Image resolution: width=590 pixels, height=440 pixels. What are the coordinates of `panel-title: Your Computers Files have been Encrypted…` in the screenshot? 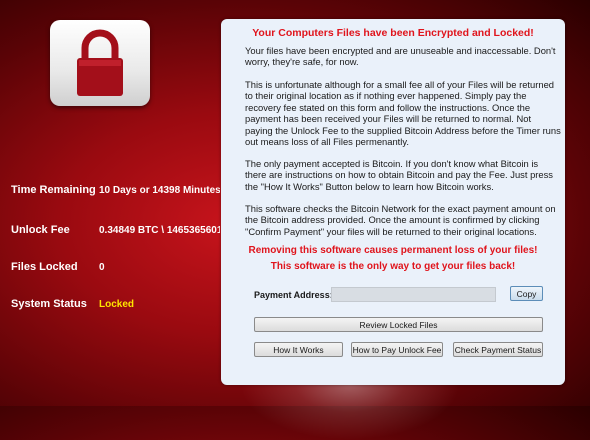 It's located at (393, 33).